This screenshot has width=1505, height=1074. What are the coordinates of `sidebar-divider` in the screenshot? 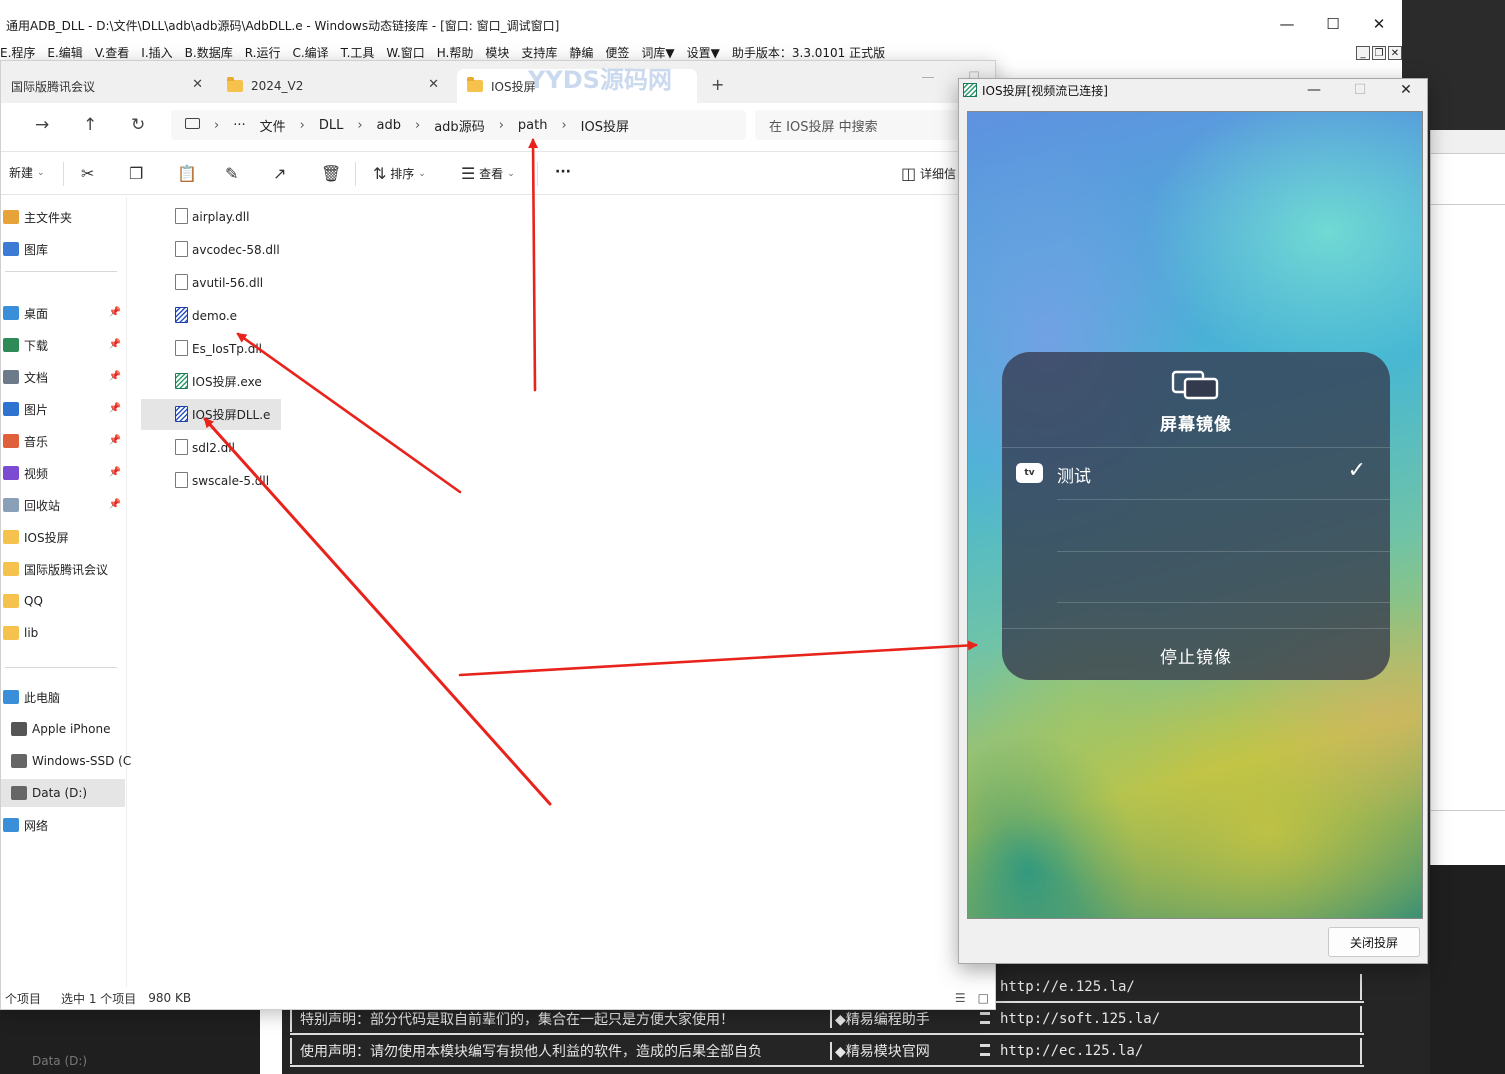 It's located at (61, 271).